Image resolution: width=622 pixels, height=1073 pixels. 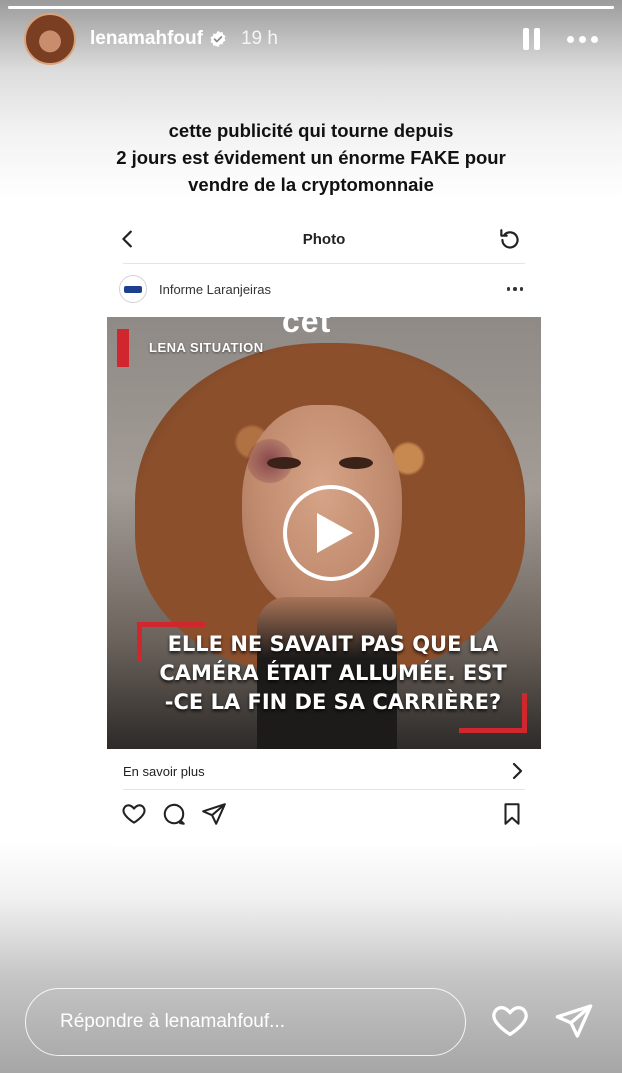 I want to click on learn-more-label: En savoir plus, so click(x=164, y=771).